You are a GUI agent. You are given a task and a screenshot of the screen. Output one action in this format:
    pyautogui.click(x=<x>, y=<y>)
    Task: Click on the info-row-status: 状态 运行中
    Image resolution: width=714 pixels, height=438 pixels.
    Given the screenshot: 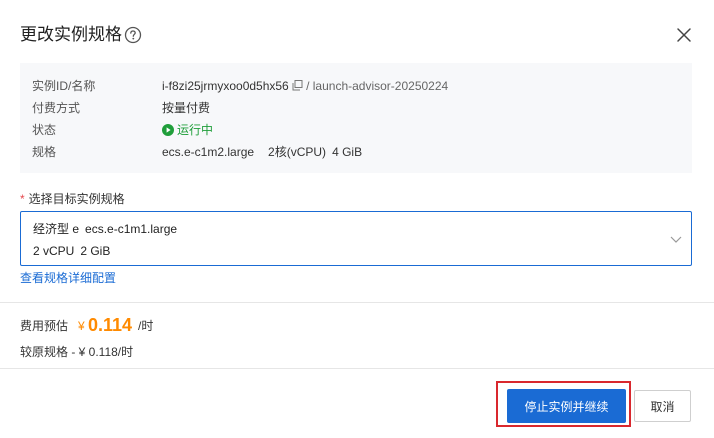 What is the action you would take?
    pyautogui.click(x=357, y=130)
    